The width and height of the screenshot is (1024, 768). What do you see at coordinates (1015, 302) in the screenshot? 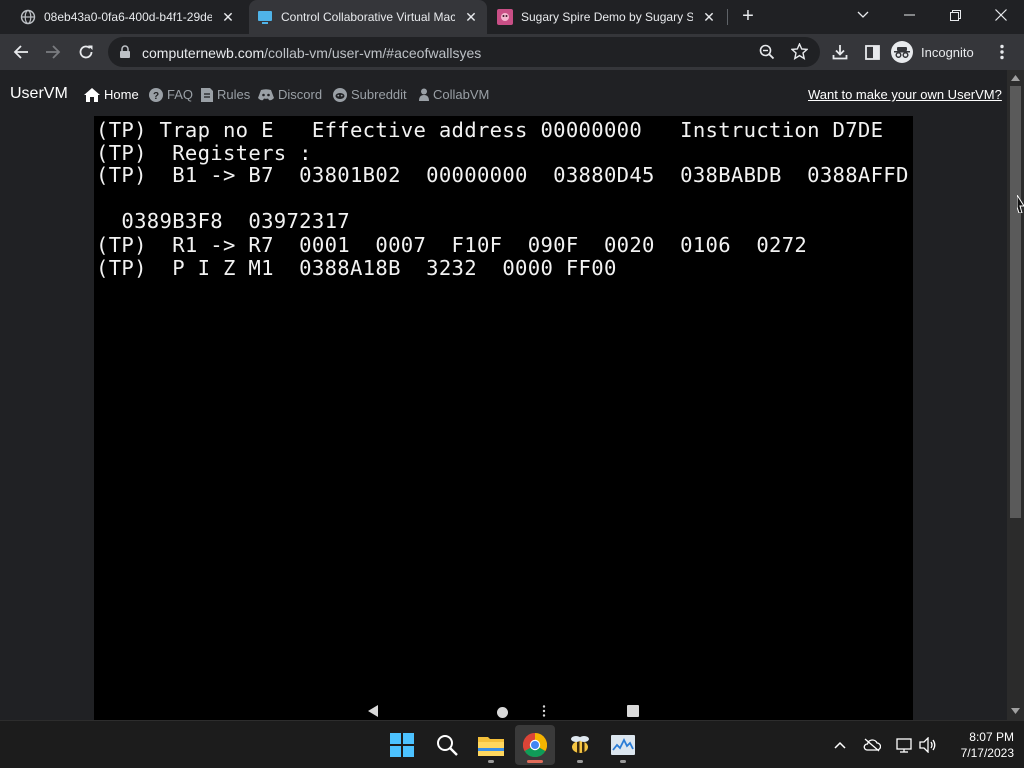
I see `scrollbar-thumb` at bounding box center [1015, 302].